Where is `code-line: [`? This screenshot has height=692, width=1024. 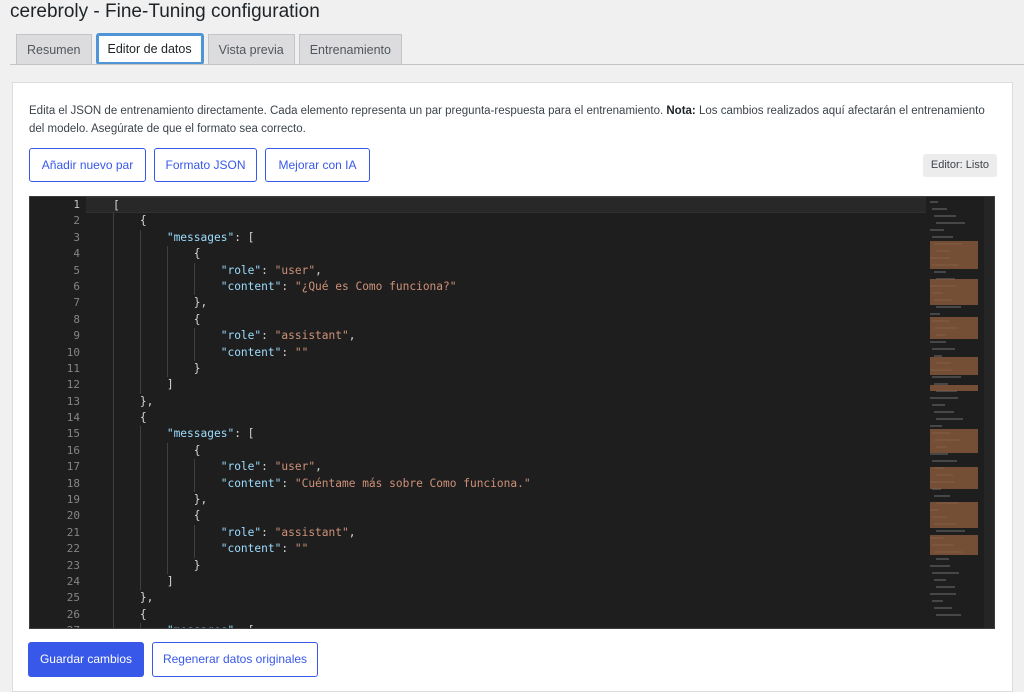 code-line: [ is located at coordinates (509, 205).